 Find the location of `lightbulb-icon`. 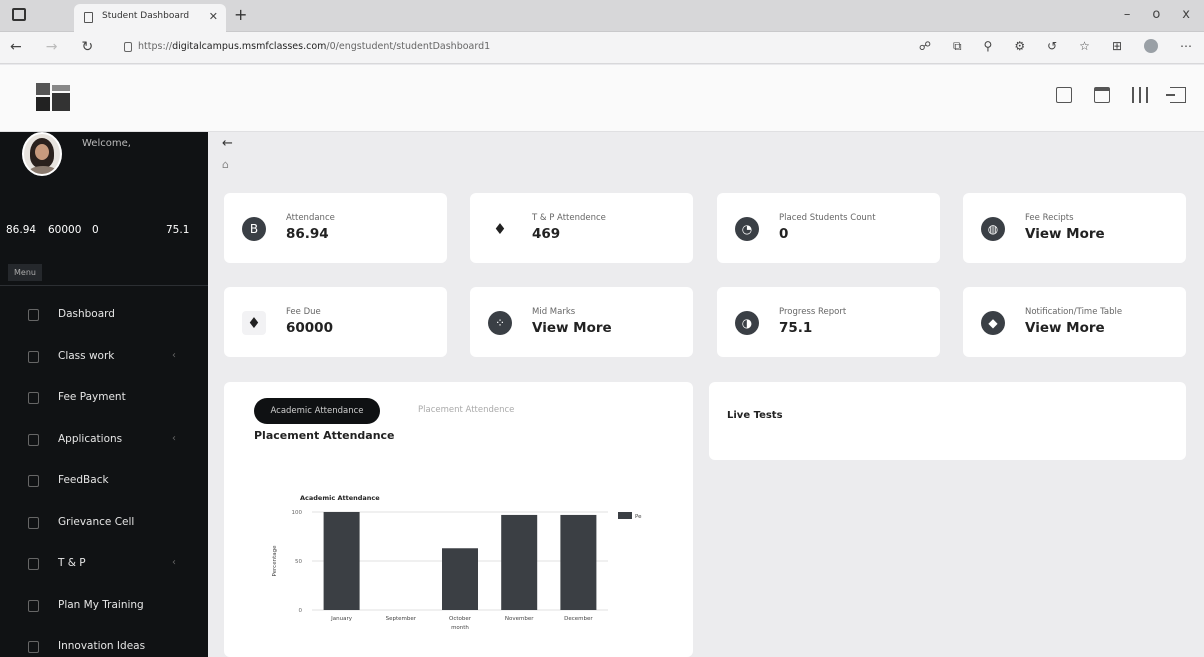

lightbulb-icon is located at coordinates (33, 647).